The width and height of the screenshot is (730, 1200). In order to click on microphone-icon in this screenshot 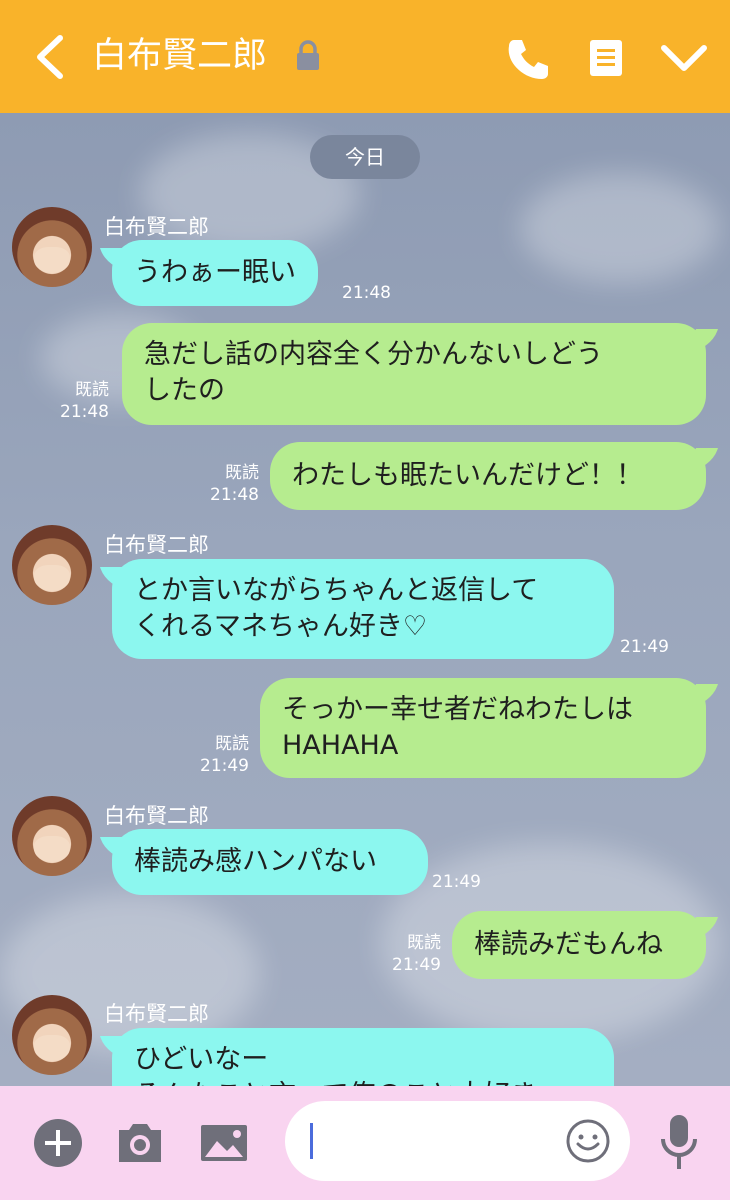, I will do `click(679, 1143)`.